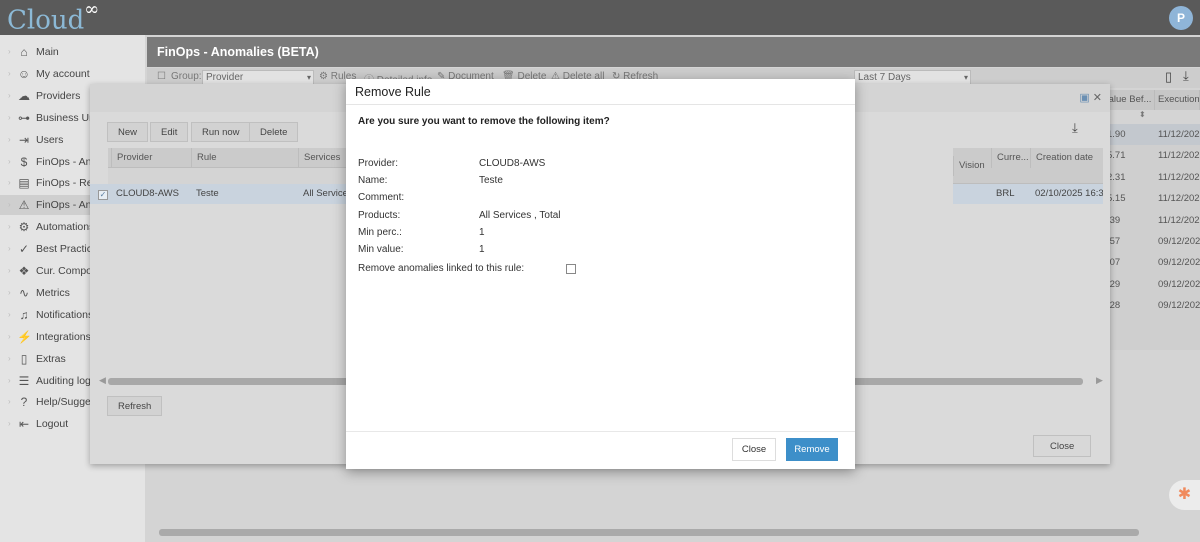 The width and height of the screenshot is (1200, 542). I want to click on modal-title: Remove Rule, so click(600, 92).